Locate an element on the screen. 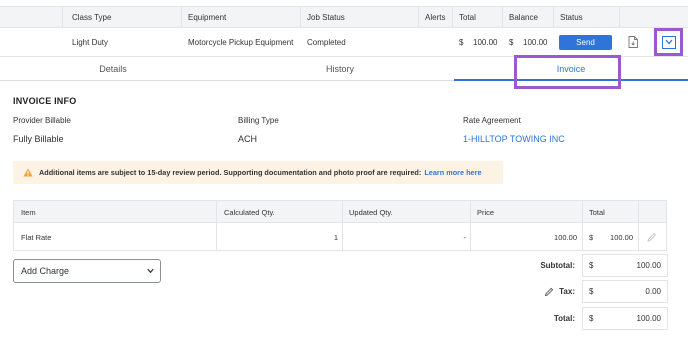 The height and width of the screenshot is (346, 688). tax-label: Tax: is located at coordinates (567, 291).